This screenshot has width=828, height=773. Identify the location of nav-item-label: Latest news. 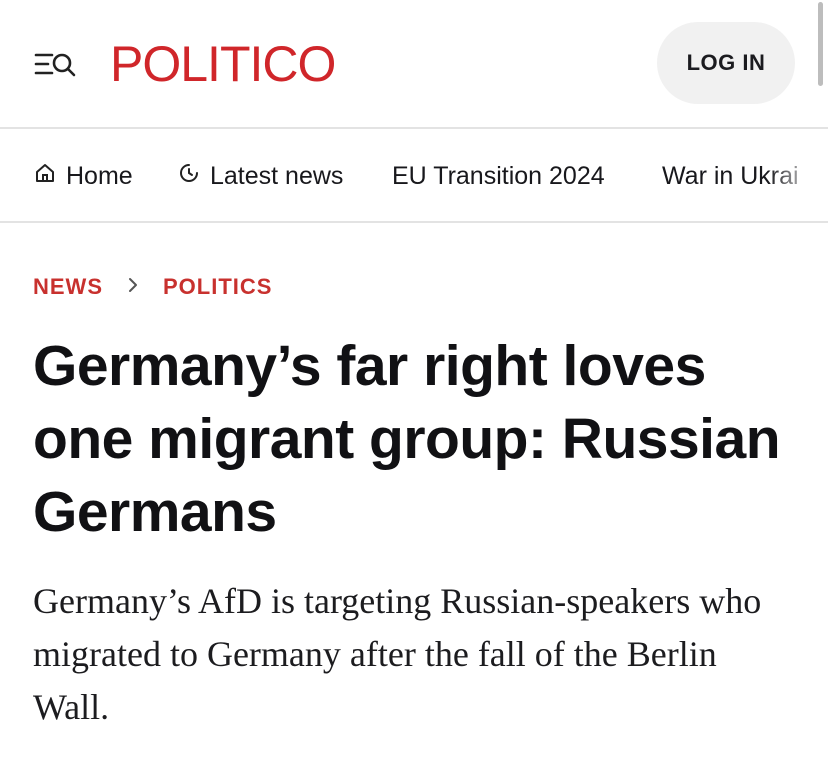
(277, 176).